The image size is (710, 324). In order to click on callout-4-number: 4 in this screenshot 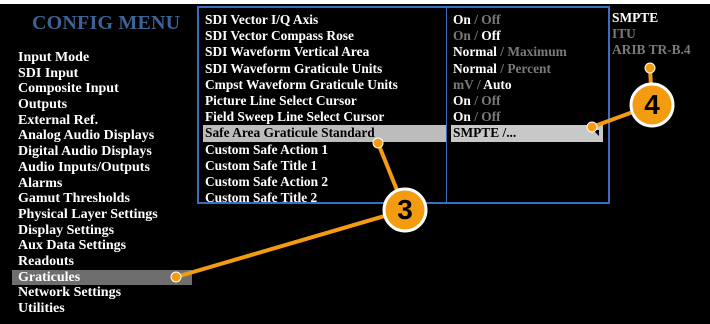, I will do `click(652, 104)`.